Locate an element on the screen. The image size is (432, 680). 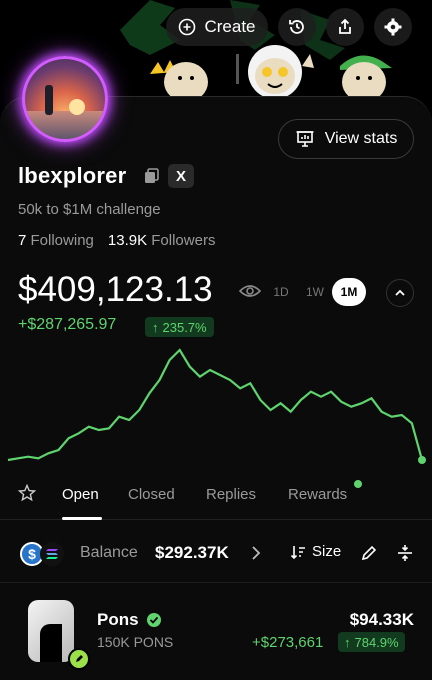
token-pnl-pct: 784.9% is located at coordinates (376, 642).